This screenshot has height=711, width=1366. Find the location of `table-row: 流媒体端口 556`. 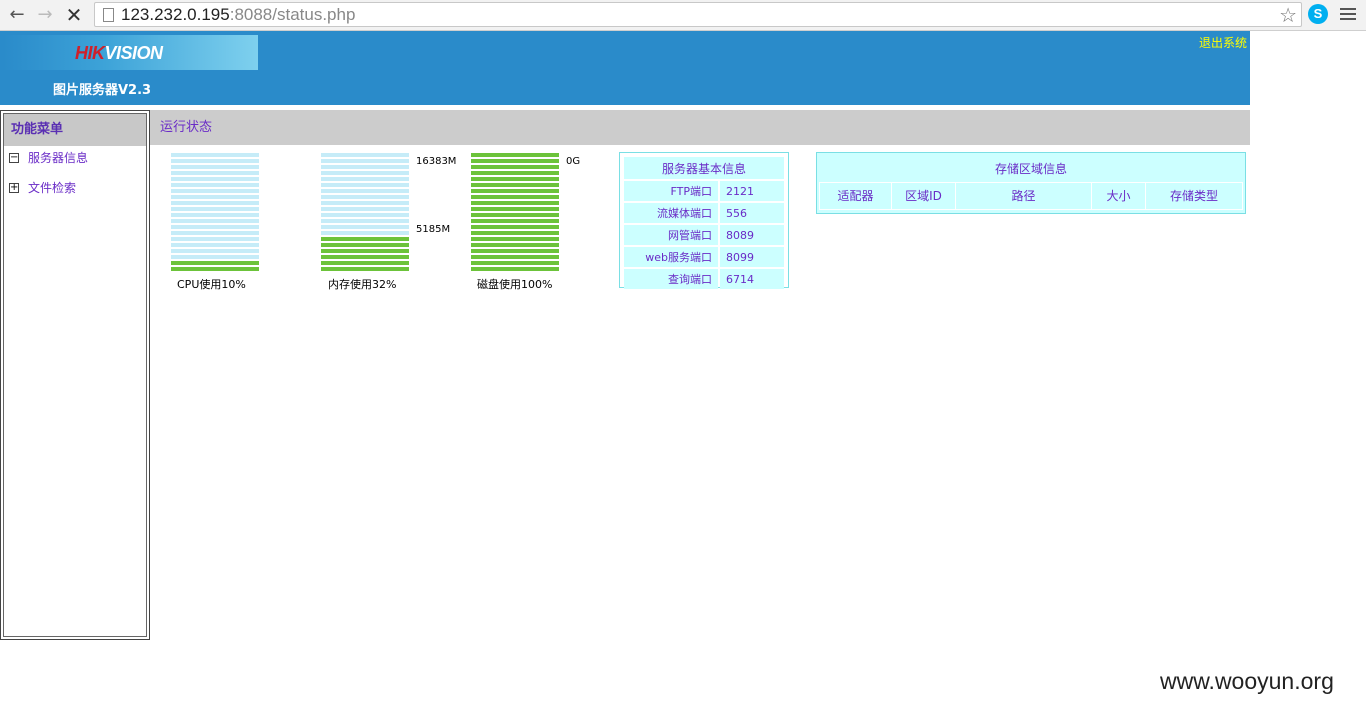

table-row: 流媒体端口 556 is located at coordinates (704, 213).